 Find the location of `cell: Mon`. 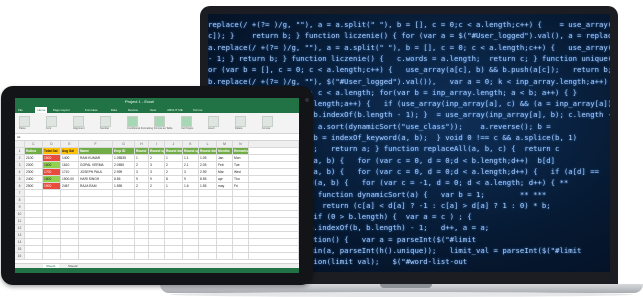

cell: Mon is located at coordinates (241, 158).